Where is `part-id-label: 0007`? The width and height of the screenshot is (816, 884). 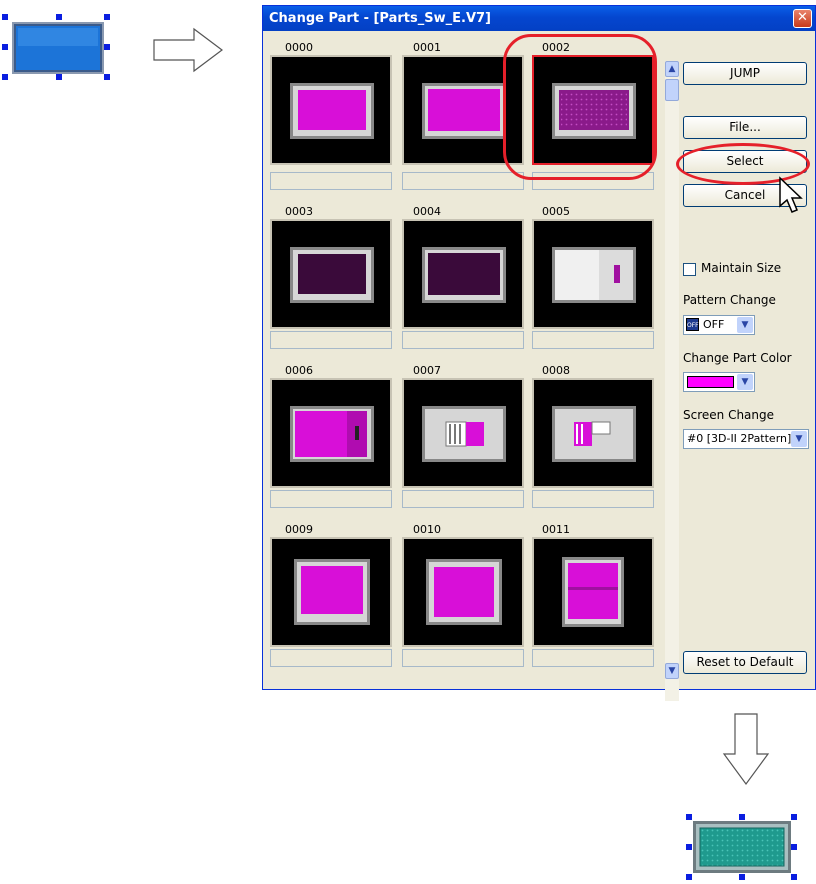 part-id-label: 0007 is located at coordinates (427, 370).